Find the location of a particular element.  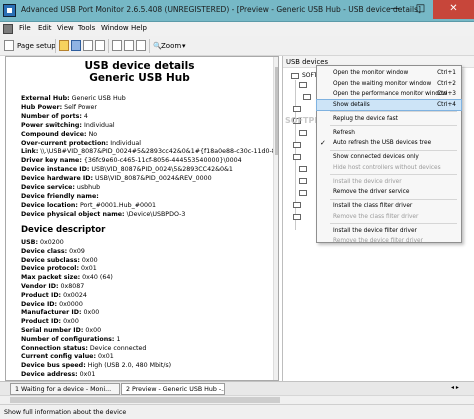

context-menu-item: Open the waiting monitor window Ctrl+2 is located at coordinates (389, 84).